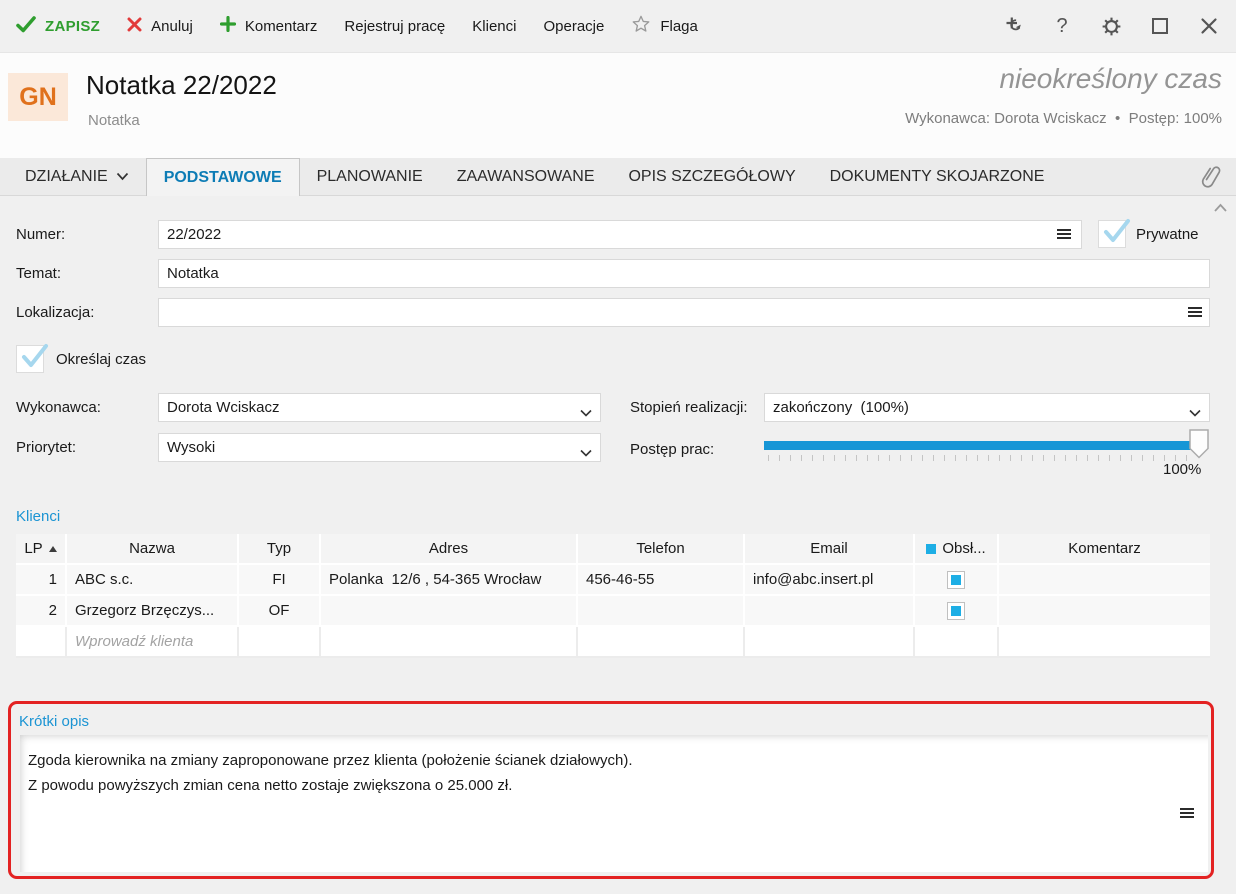 The width and height of the screenshot is (1236, 894). I want to click on col-header-komentarz: Komentarz, so click(1104, 549).